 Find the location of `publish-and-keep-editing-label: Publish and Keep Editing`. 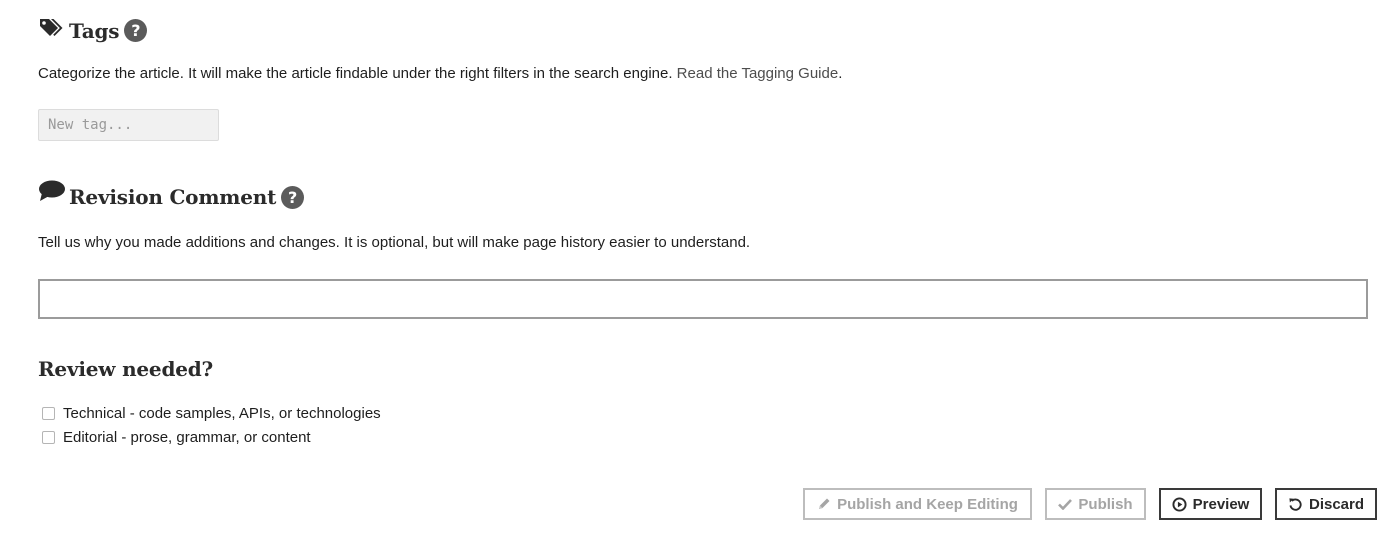

publish-and-keep-editing-label: Publish and Keep Editing is located at coordinates (927, 504).